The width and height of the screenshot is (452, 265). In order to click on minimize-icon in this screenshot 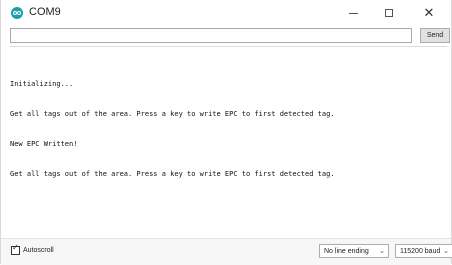, I will do `click(353, 13)`.